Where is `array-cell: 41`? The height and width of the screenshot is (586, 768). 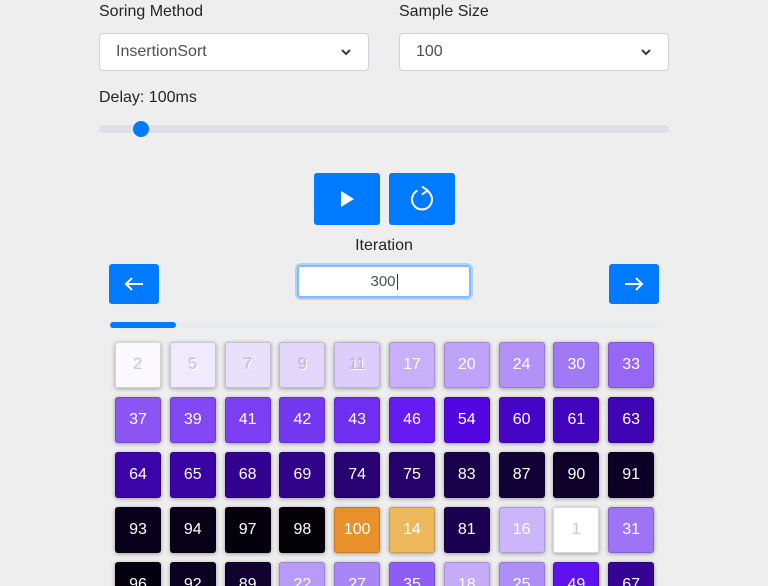 array-cell: 41 is located at coordinates (247, 420).